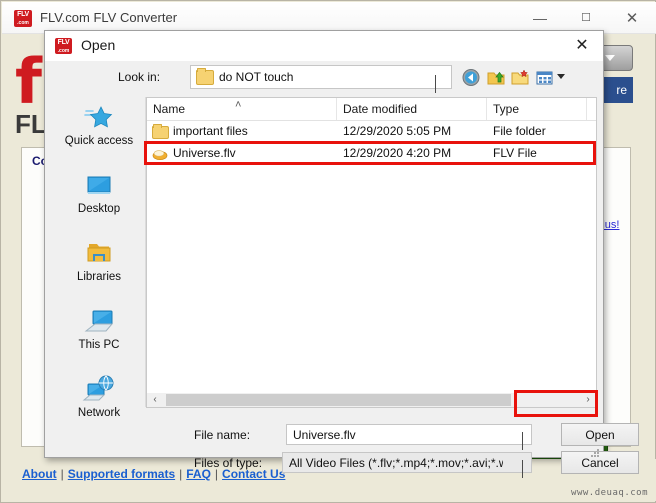  Describe the element at coordinates (23, 14) in the screenshot. I see `flv-icon-line1: FLV` at that location.